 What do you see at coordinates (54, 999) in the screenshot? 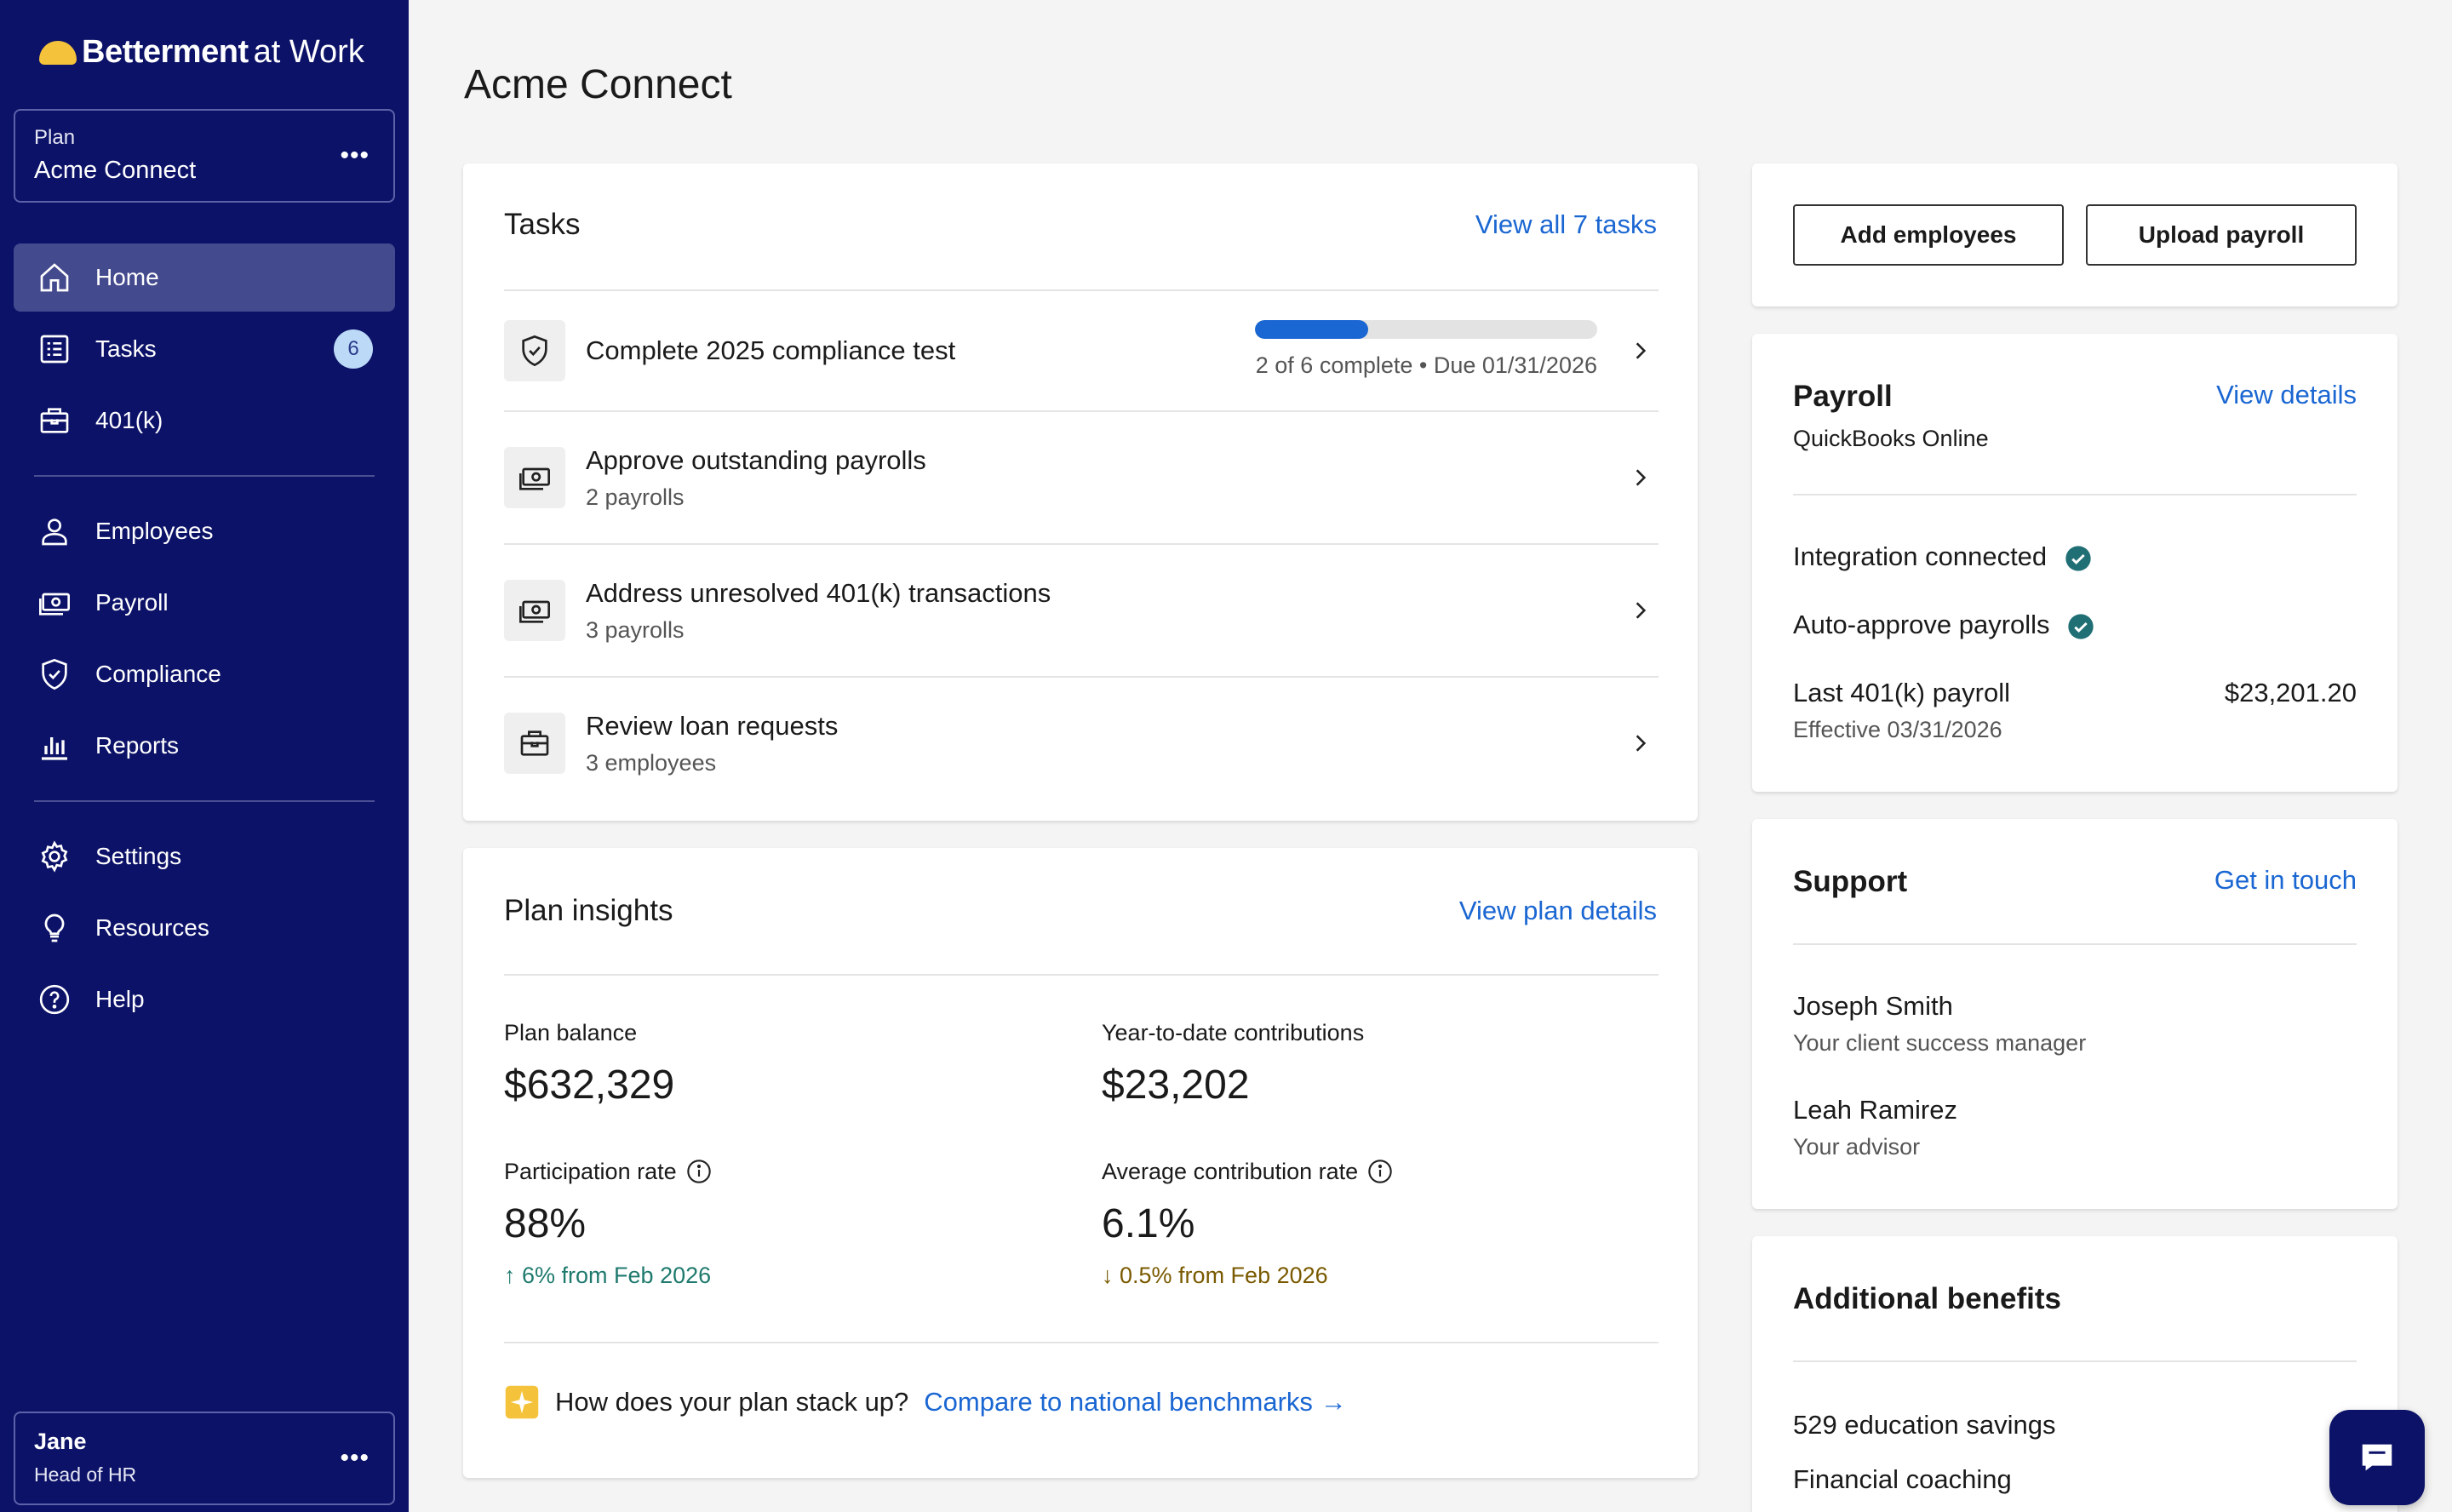
I see `help-circle-icon` at bounding box center [54, 999].